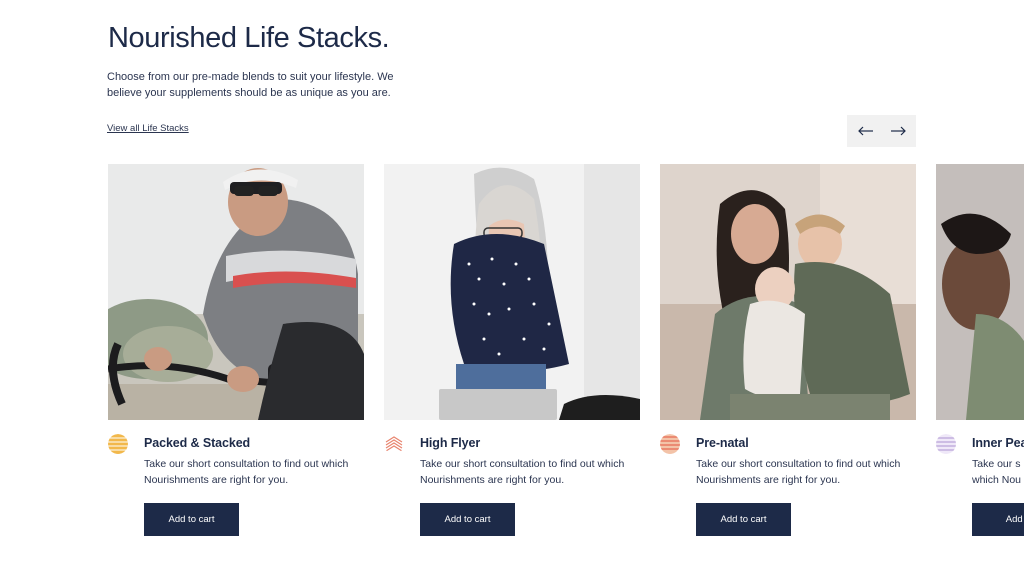 The width and height of the screenshot is (1024, 576). Describe the element at coordinates (512, 292) in the screenshot. I see `product-image-woman-laptop` at that location.